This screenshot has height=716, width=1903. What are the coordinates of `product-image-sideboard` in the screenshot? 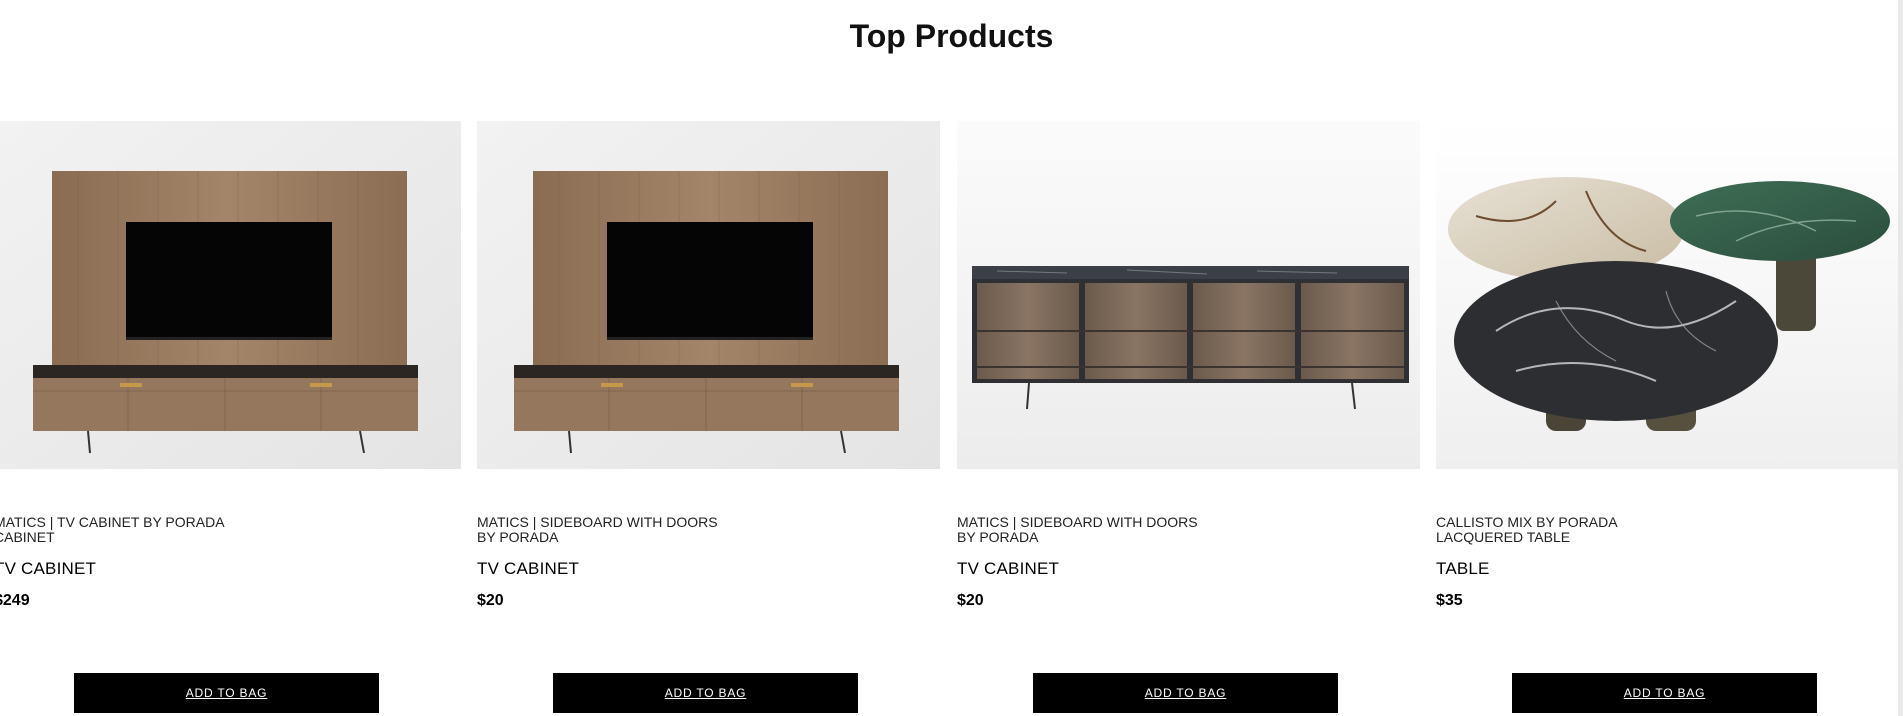 It's located at (1188, 295).